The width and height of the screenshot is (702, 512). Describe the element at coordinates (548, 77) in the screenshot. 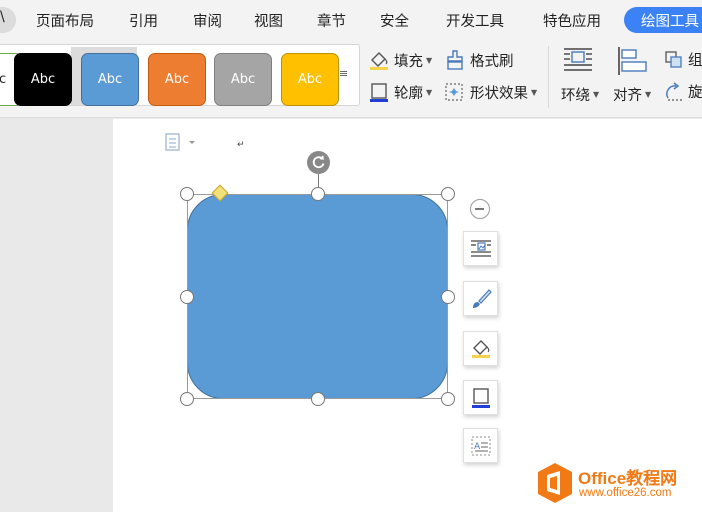

I see `ribbon-separator` at that location.